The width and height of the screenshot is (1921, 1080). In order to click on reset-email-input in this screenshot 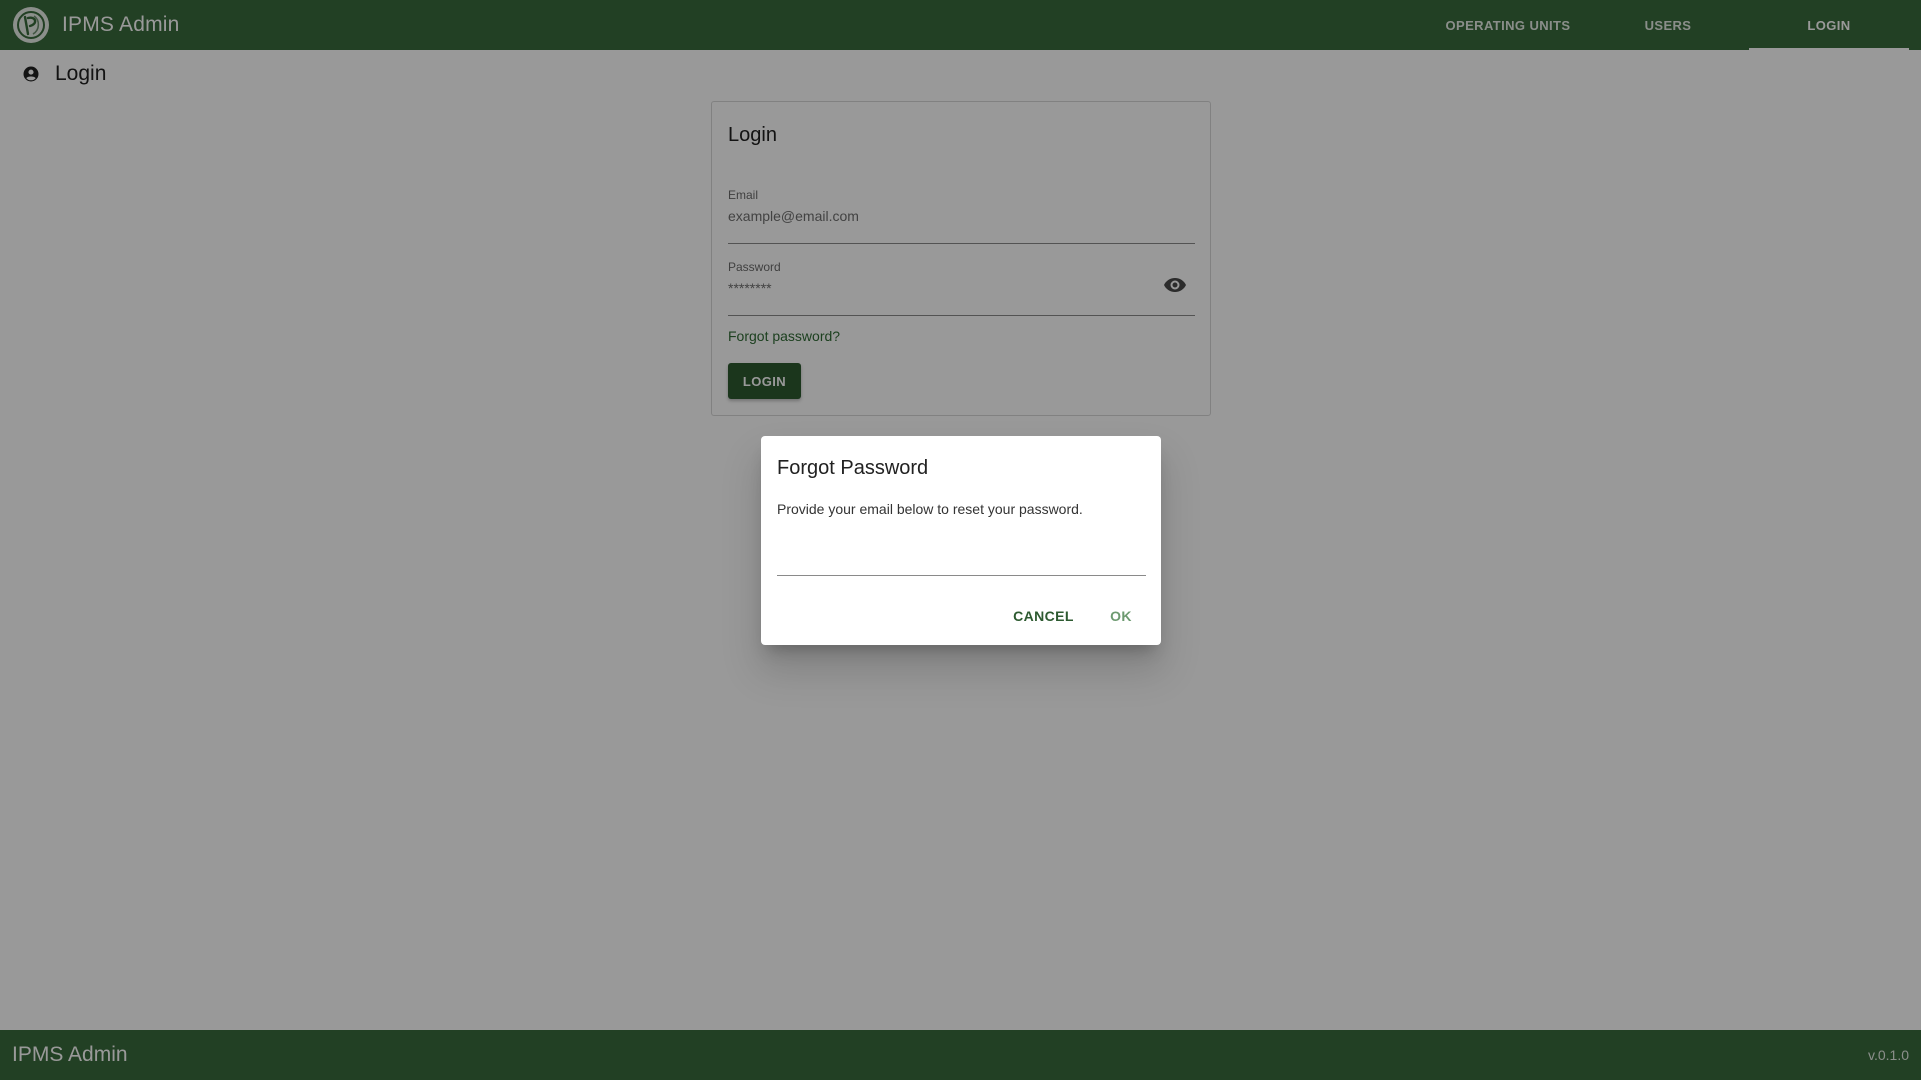, I will do `click(961, 556)`.